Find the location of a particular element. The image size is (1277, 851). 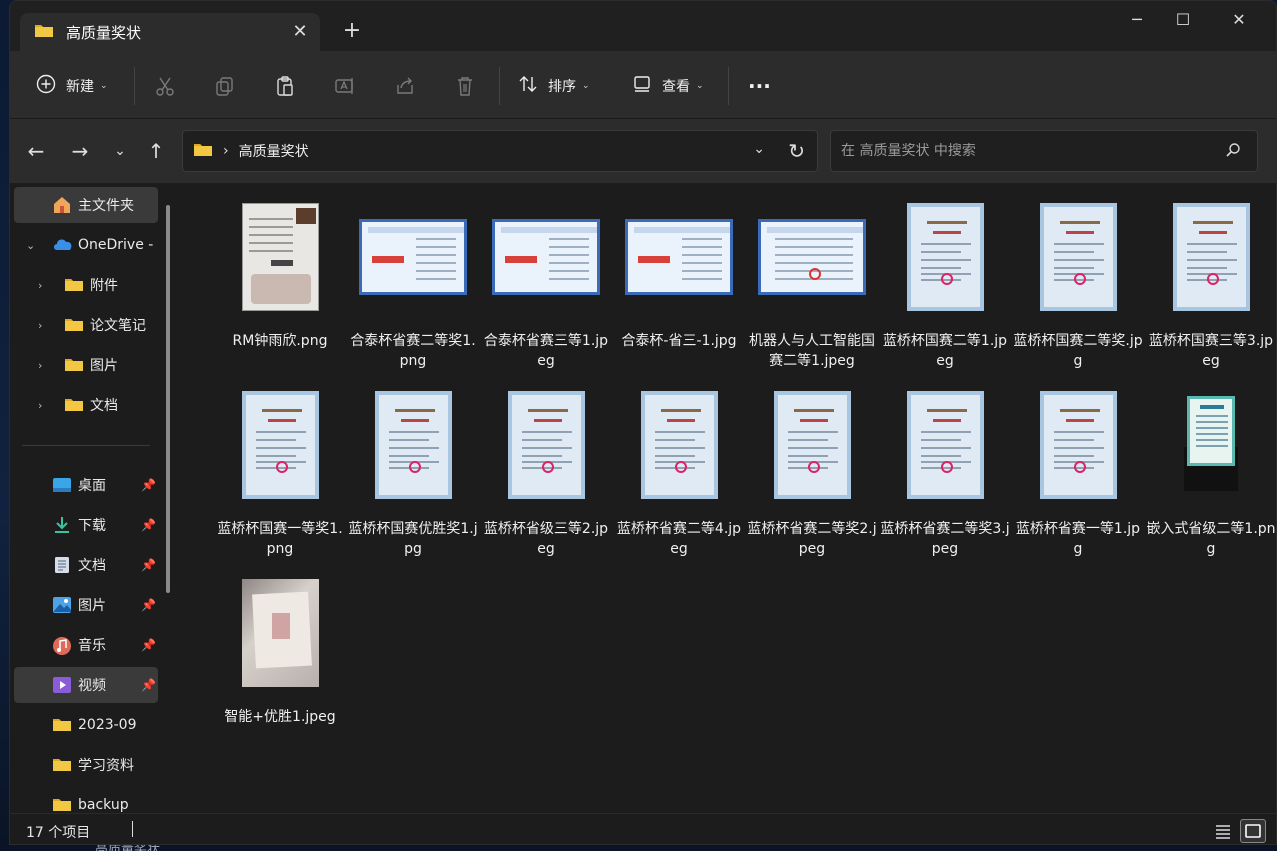

back-arrow-icon: ← is located at coordinates (36, 151).